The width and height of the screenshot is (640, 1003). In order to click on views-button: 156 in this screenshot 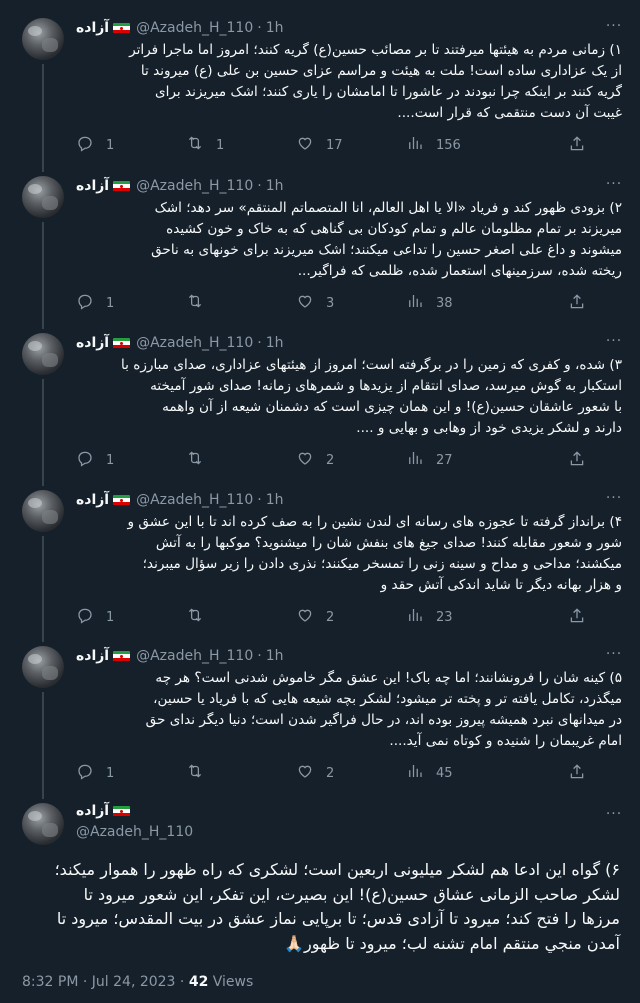, I will do `click(461, 145)`.